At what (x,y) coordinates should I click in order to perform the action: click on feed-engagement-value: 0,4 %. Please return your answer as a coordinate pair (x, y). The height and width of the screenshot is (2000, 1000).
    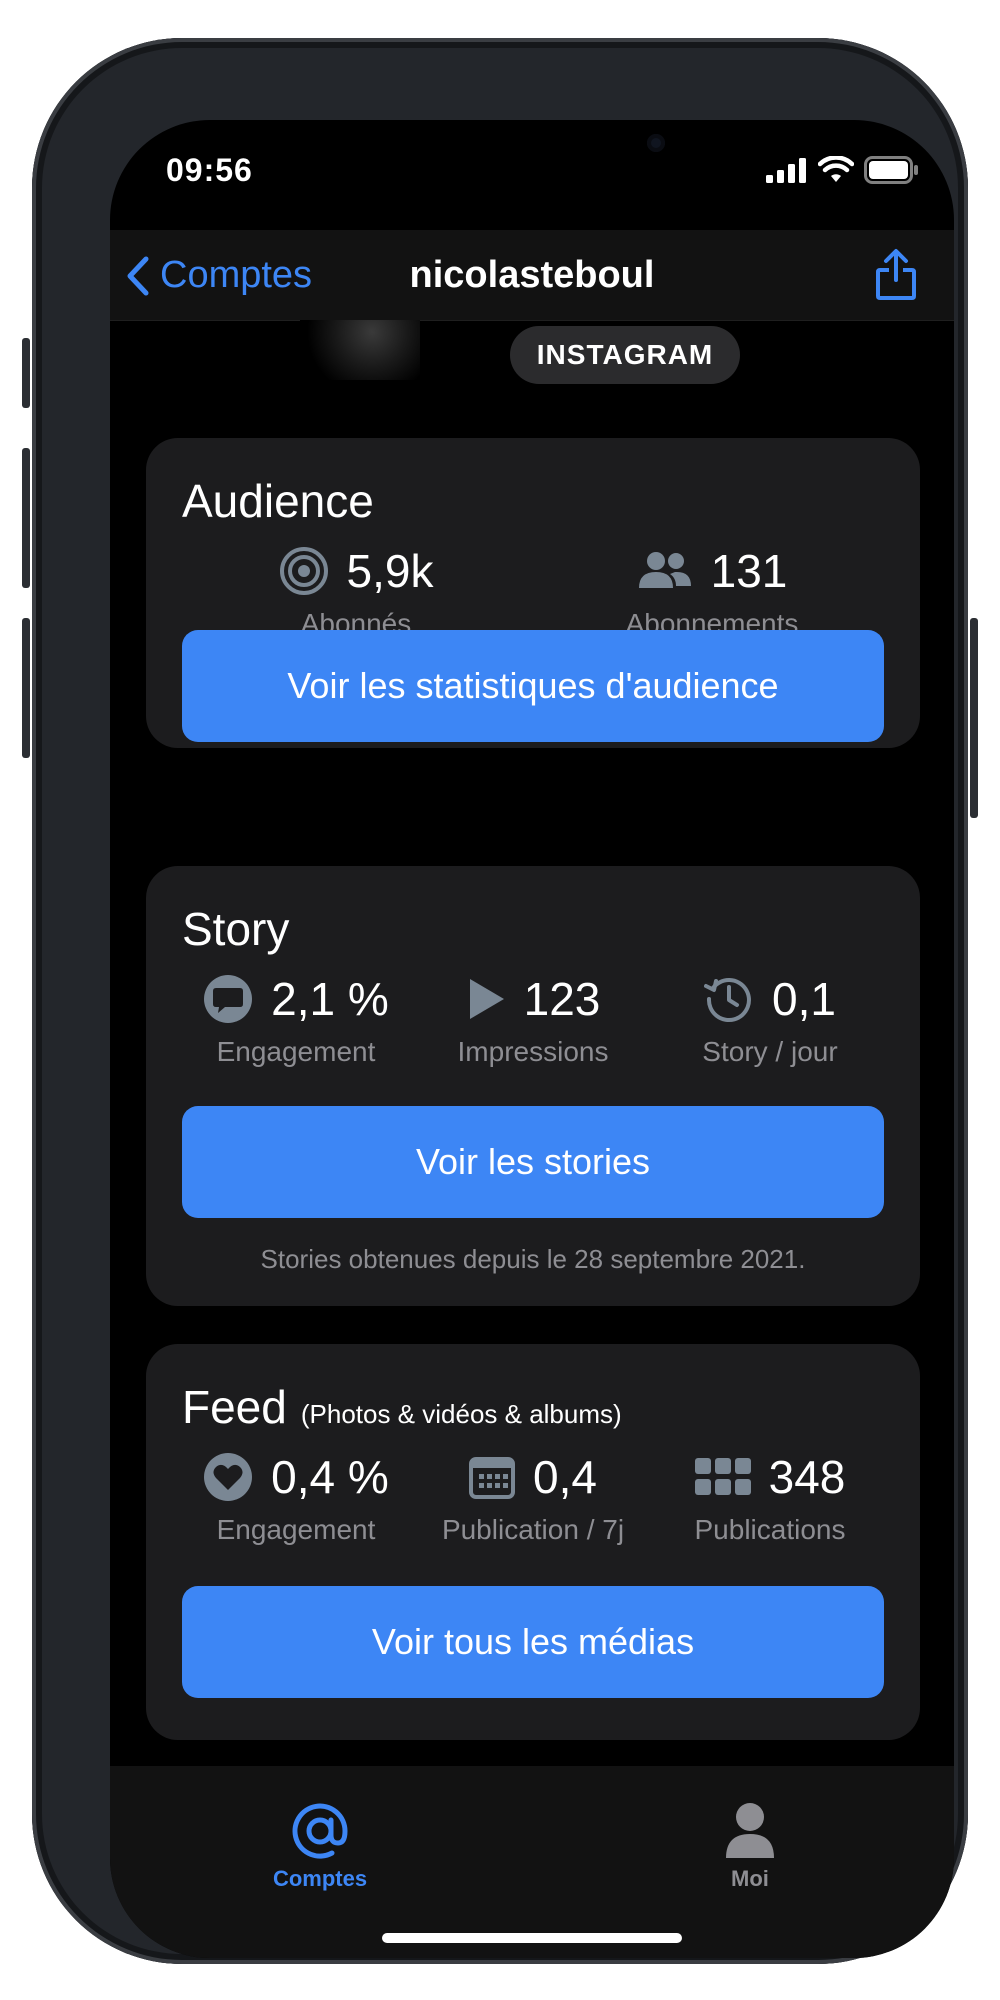
    Looking at the image, I should click on (330, 1477).